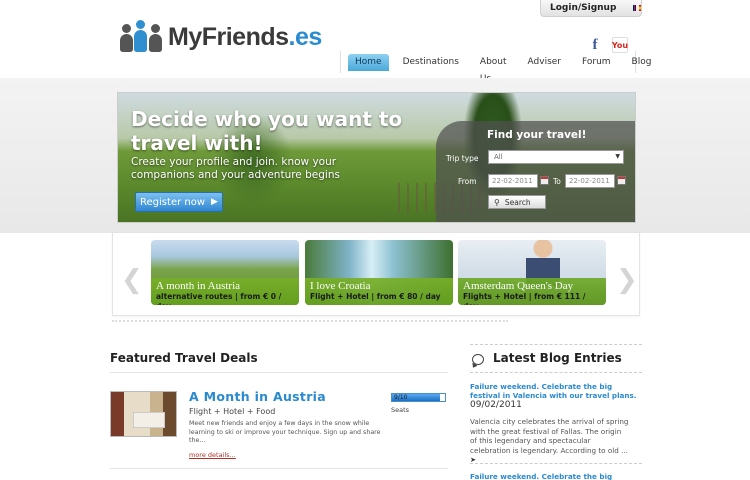 This screenshot has height=480, width=750. Describe the element at coordinates (642, 62) in the screenshot. I see `nav-blog: Blog` at that location.